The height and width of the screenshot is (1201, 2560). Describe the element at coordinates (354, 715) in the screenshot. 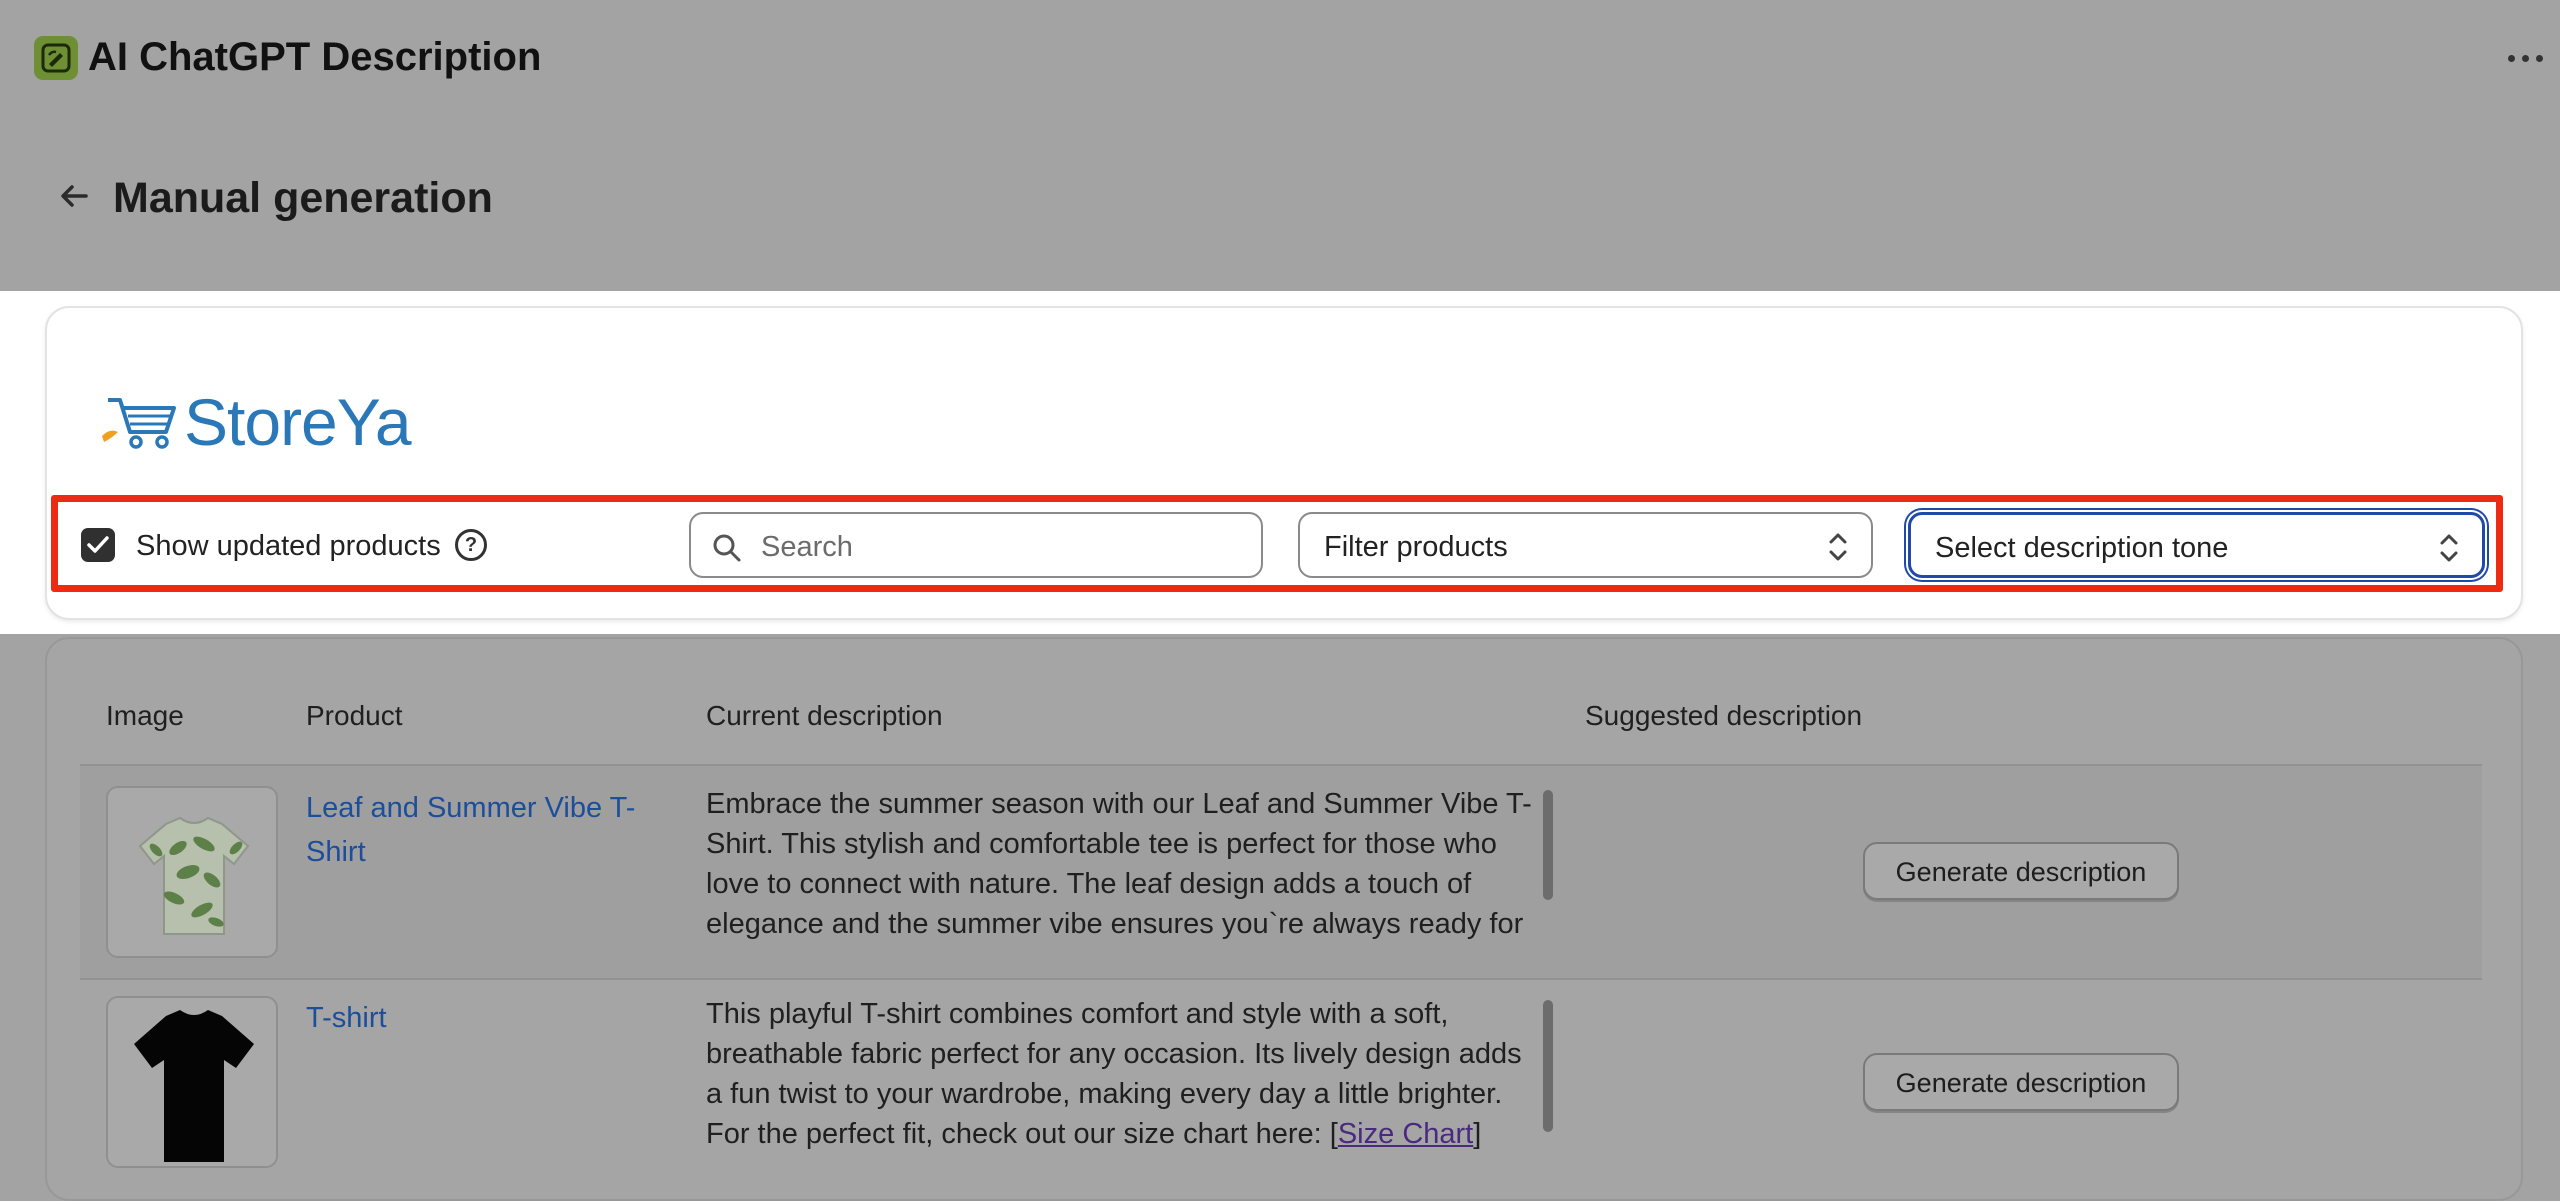

I see `header-product: Product` at that location.